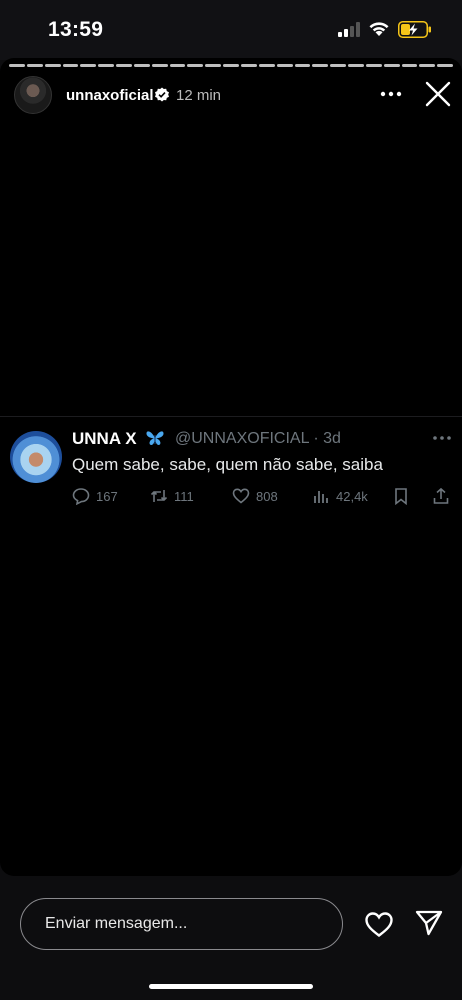 Image resolution: width=462 pixels, height=1000 pixels. What do you see at coordinates (231, 30) in the screenshot?
I see `status-bar: 13:59` at bounding box center [231, 30].